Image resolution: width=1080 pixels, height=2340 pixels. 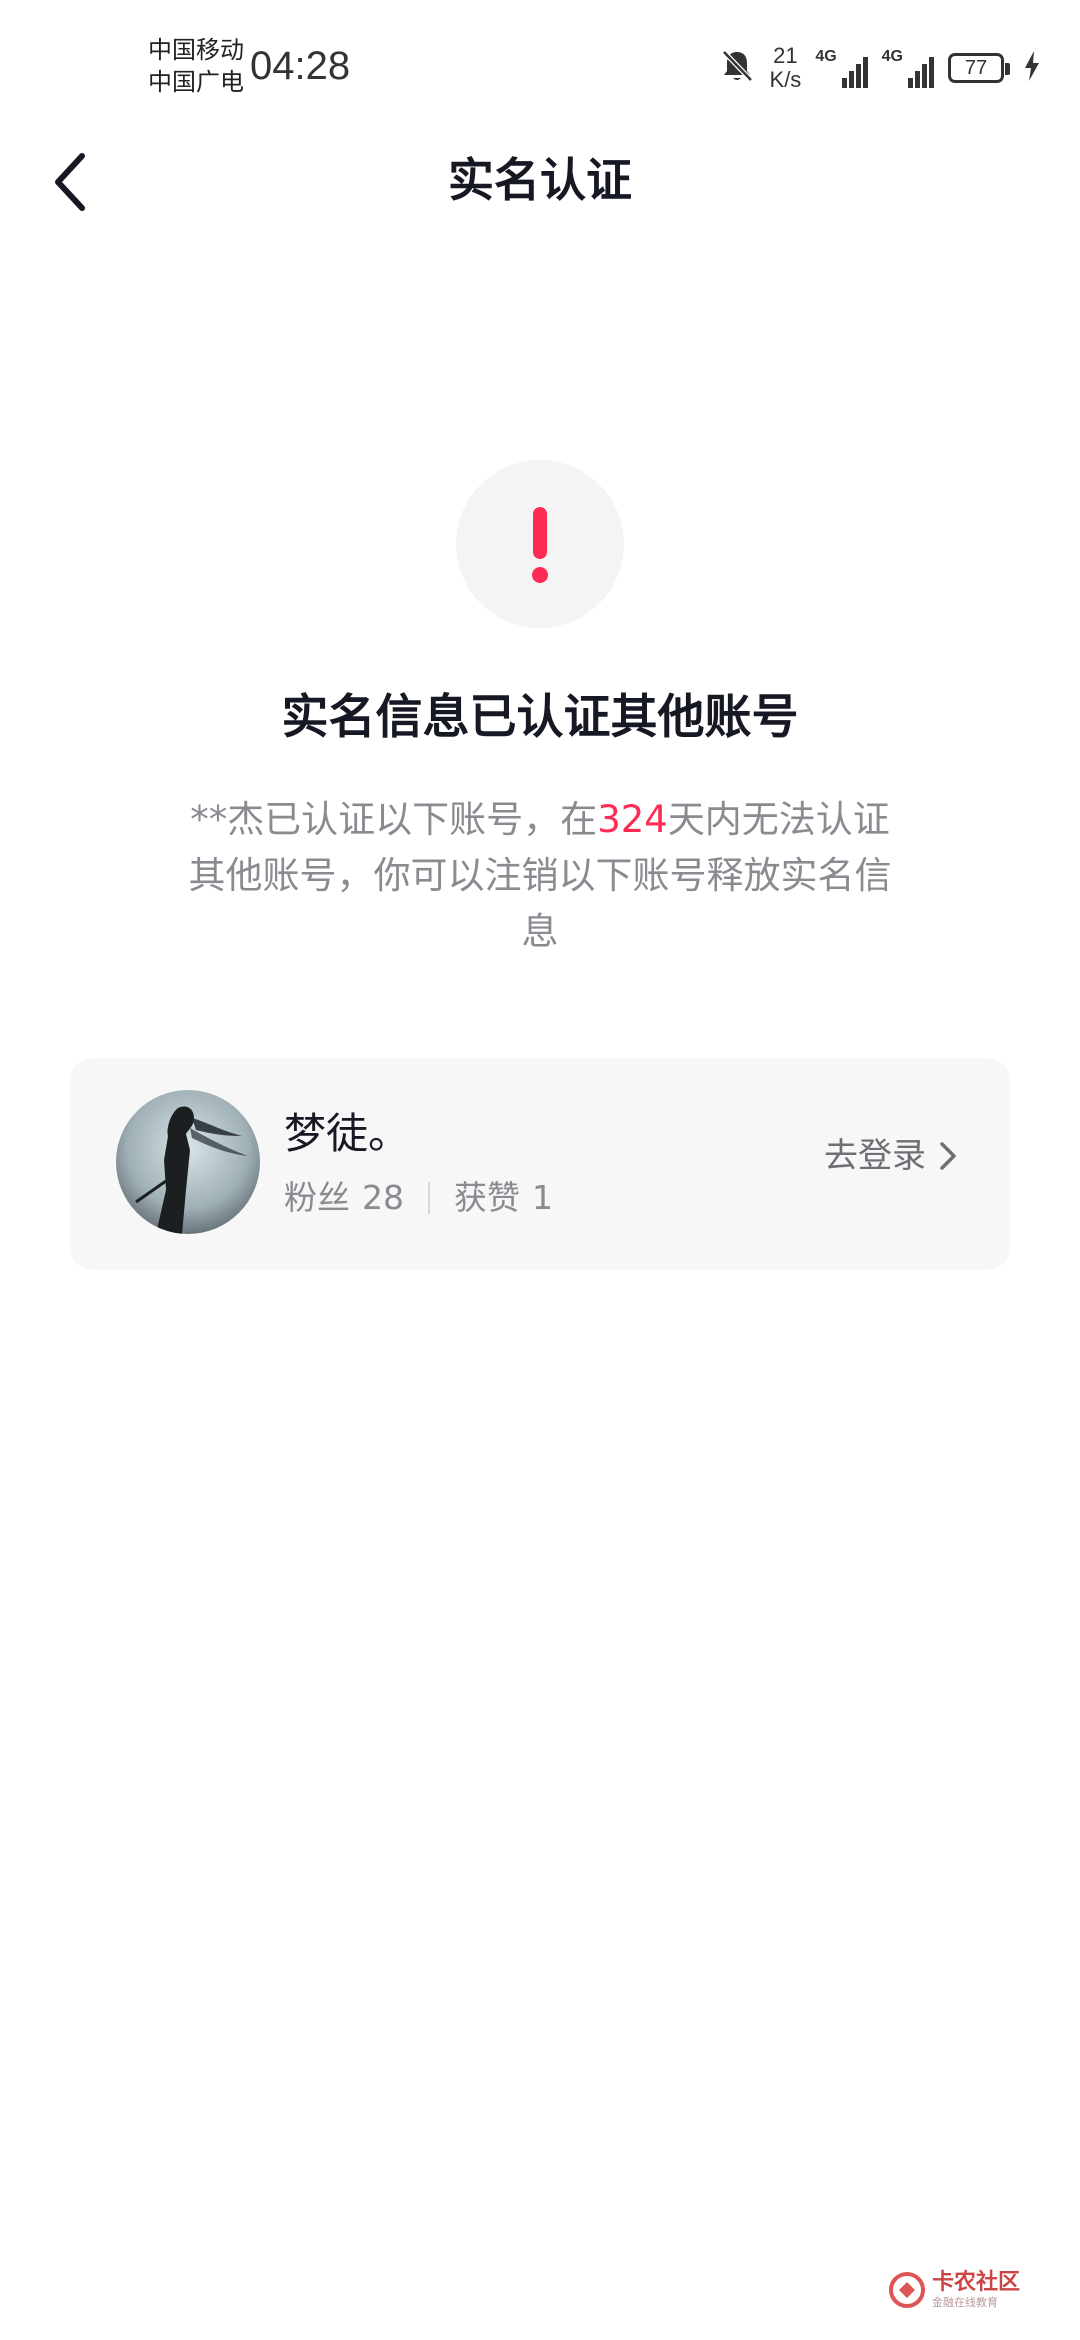 I want to click on nav-bar: 实名认证, so click(x=540, y=180).